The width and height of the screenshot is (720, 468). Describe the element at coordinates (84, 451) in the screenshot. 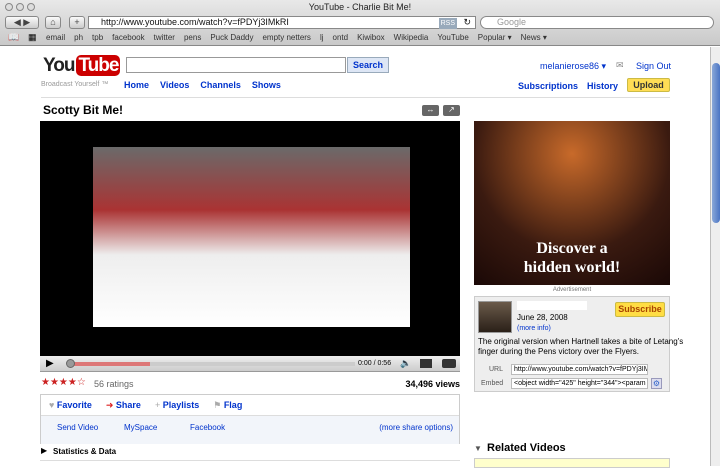

I see `statistics-toggle: Statistics & Data` at that location.